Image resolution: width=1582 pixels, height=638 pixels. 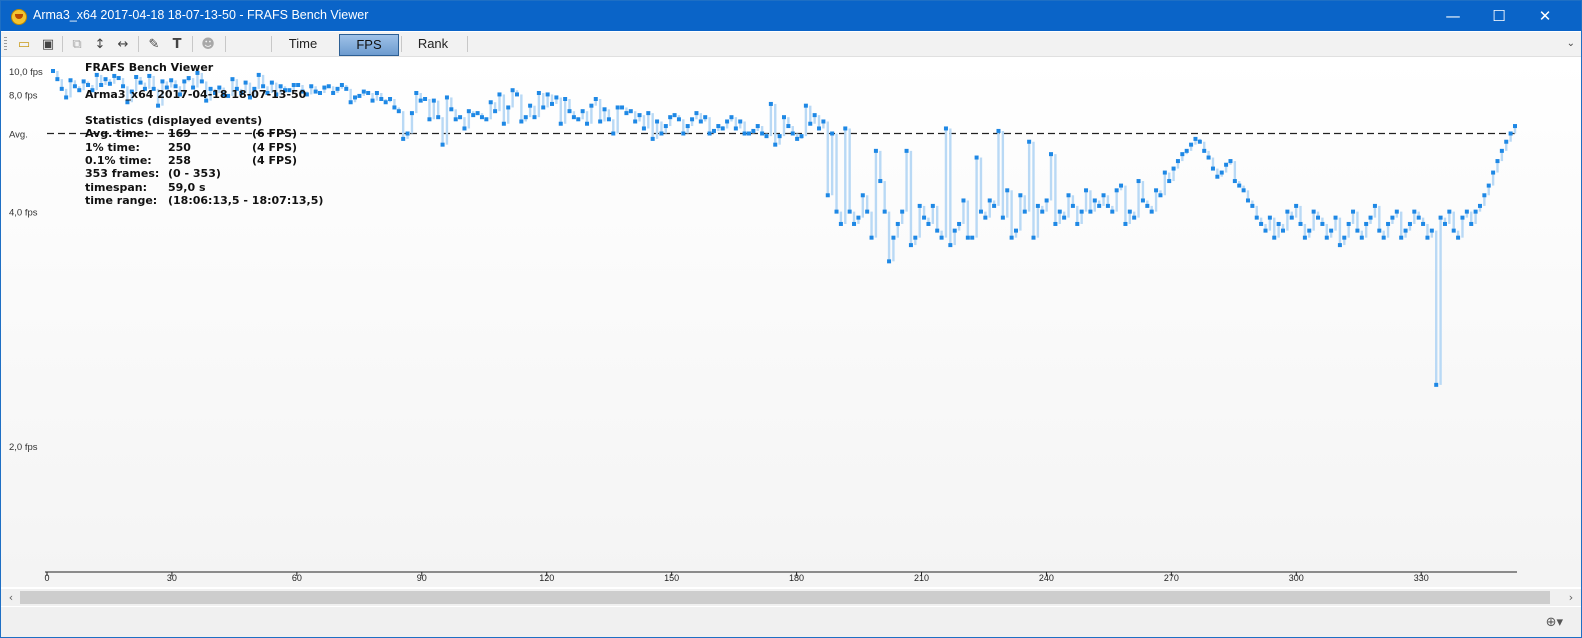 What do you see at coordinates (208, 44) in the screenshot?
I see `user-icon: ☻` at bounding box center [208, 44].